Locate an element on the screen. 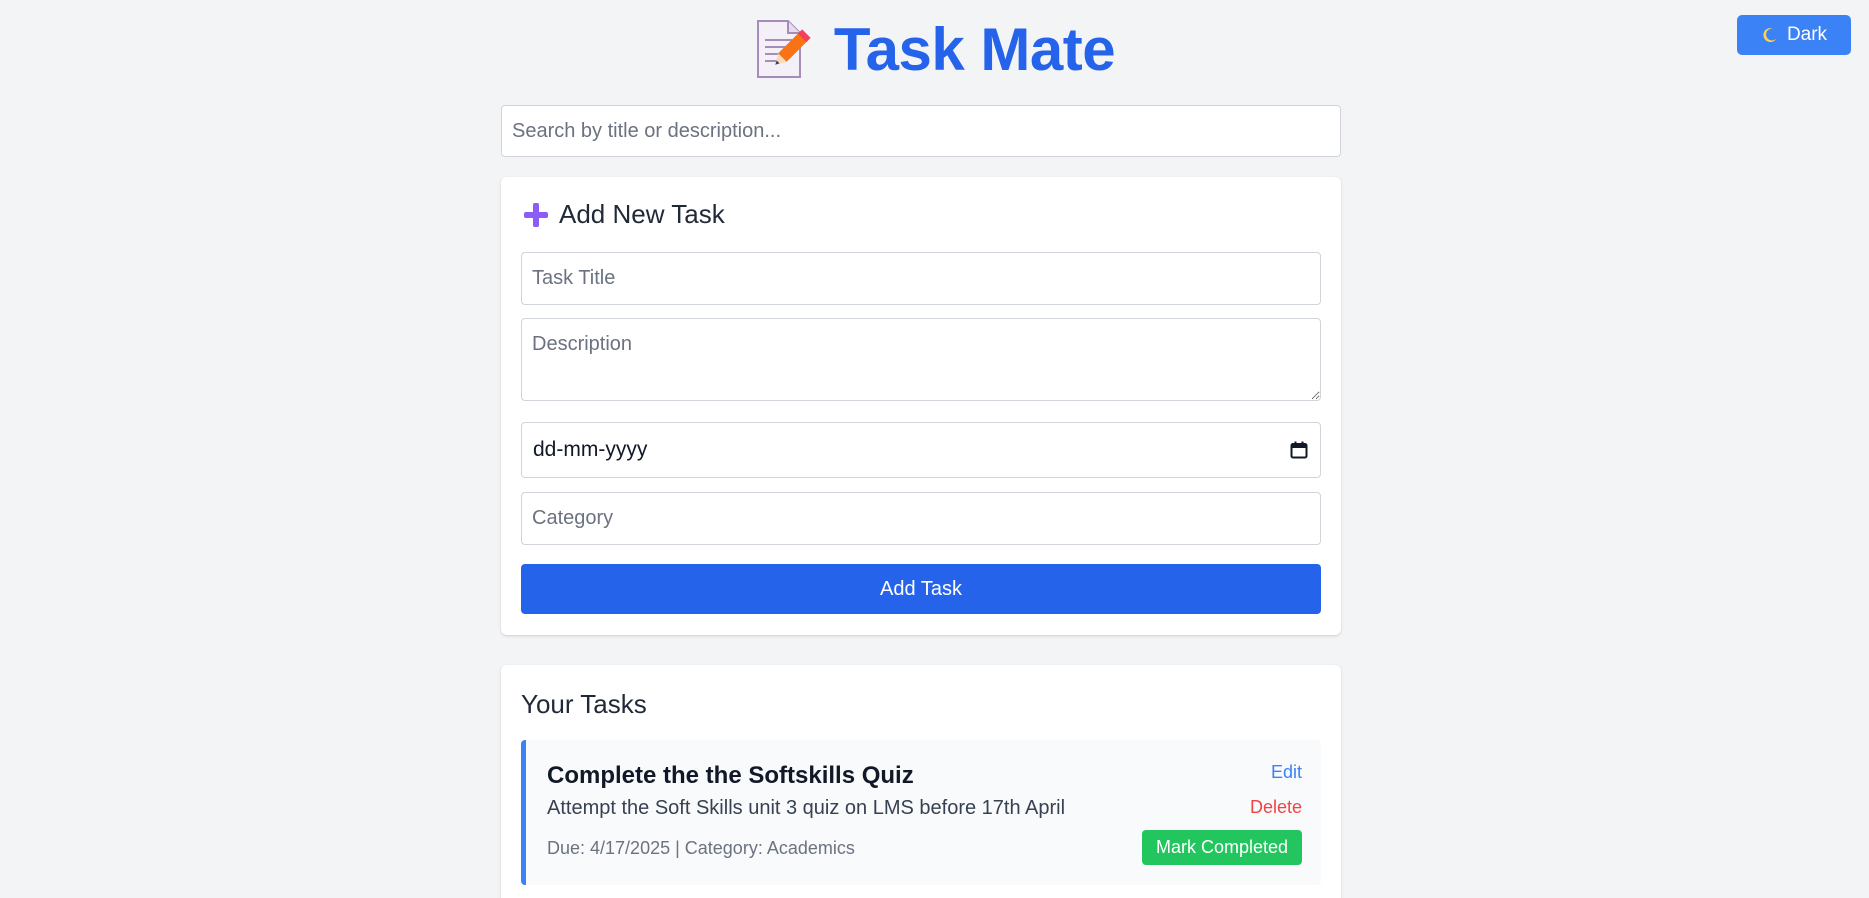 Image resolution: width=1869 pixels, height=898 pixels. add-task-heading: Add New Task is located at coordinates (624, 214).